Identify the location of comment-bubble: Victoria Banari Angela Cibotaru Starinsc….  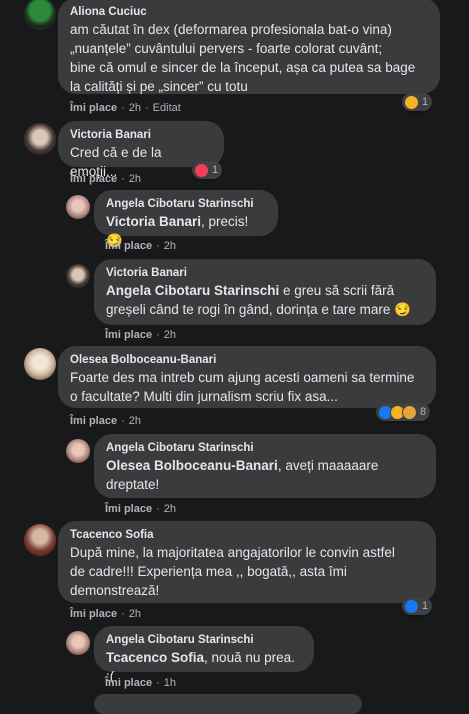
(265, 292).